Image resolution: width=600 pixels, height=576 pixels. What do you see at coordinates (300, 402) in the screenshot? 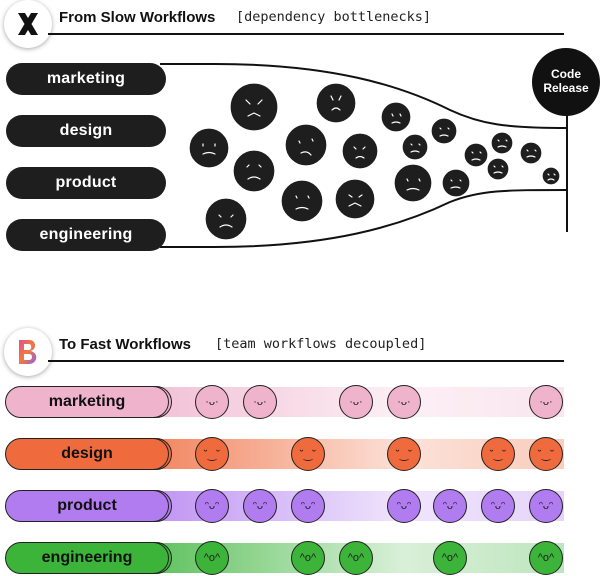
I see `lane-marketing: marketing ·ᴗ· ·ᴗ· ·ᴗ· ·ᴗ· ·ᴗ·` at bounding box center [300, 402].